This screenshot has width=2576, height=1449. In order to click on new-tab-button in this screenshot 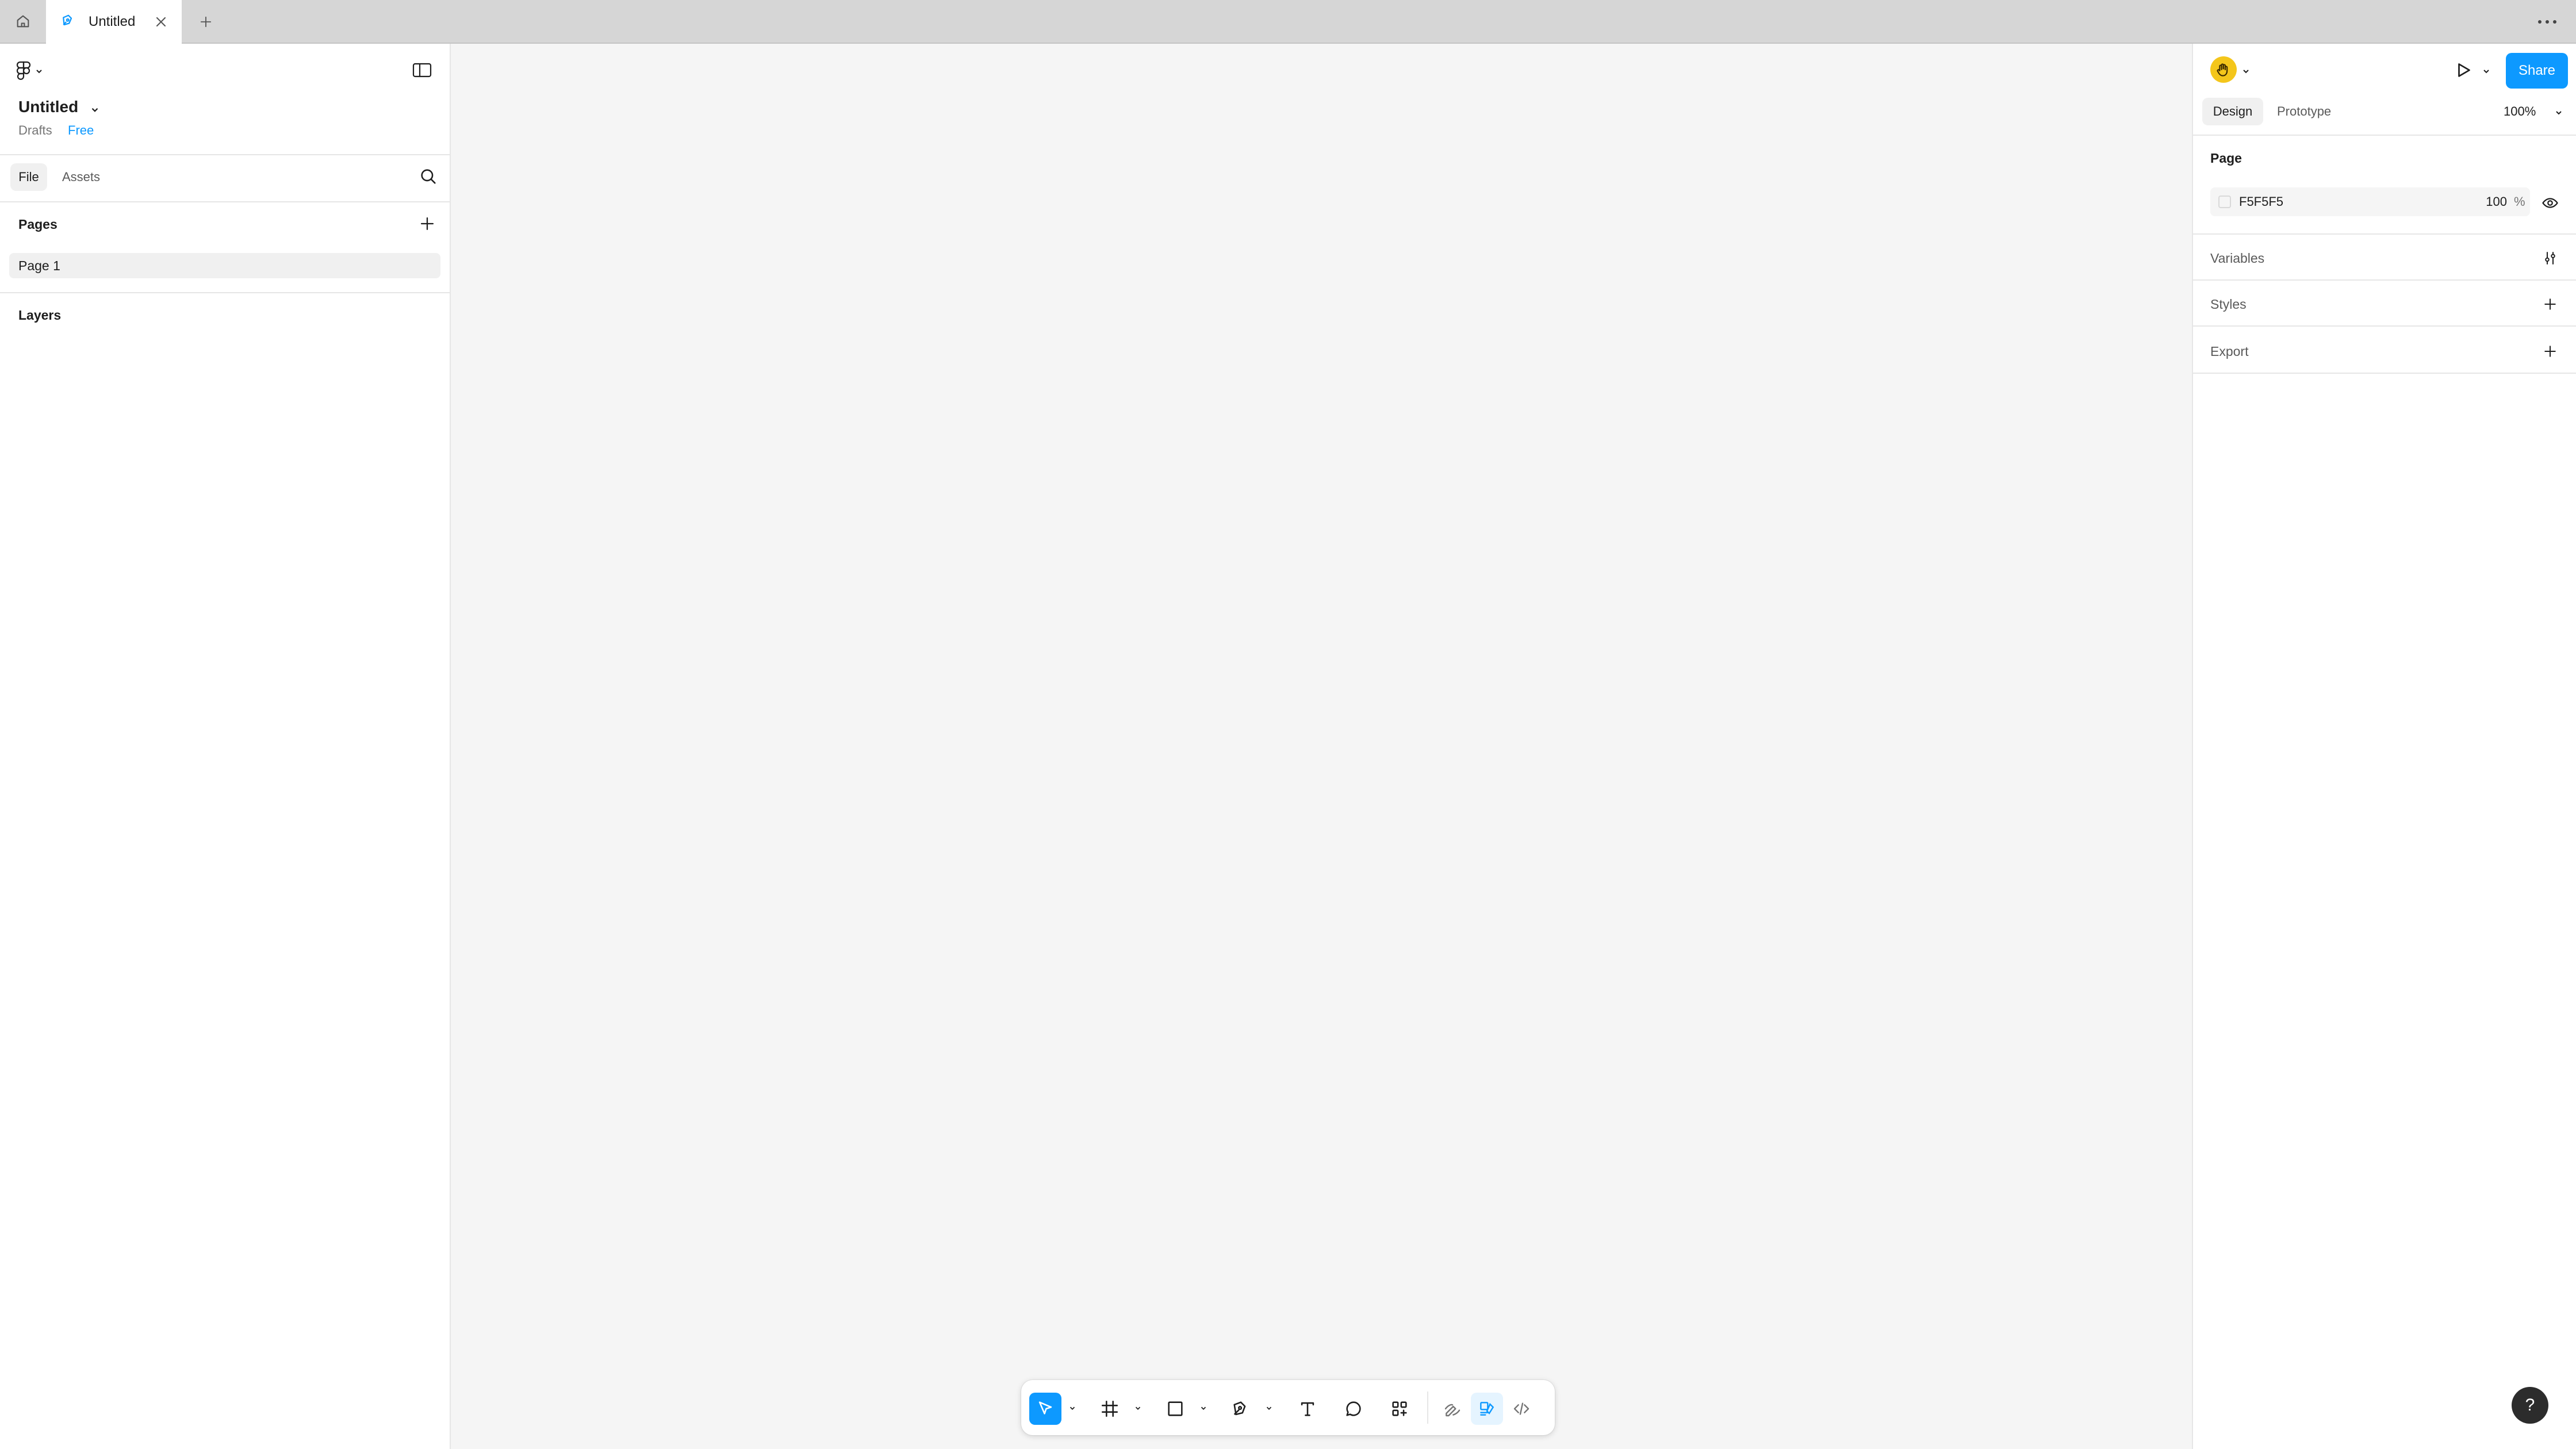, I will do `click(205, 21)`.